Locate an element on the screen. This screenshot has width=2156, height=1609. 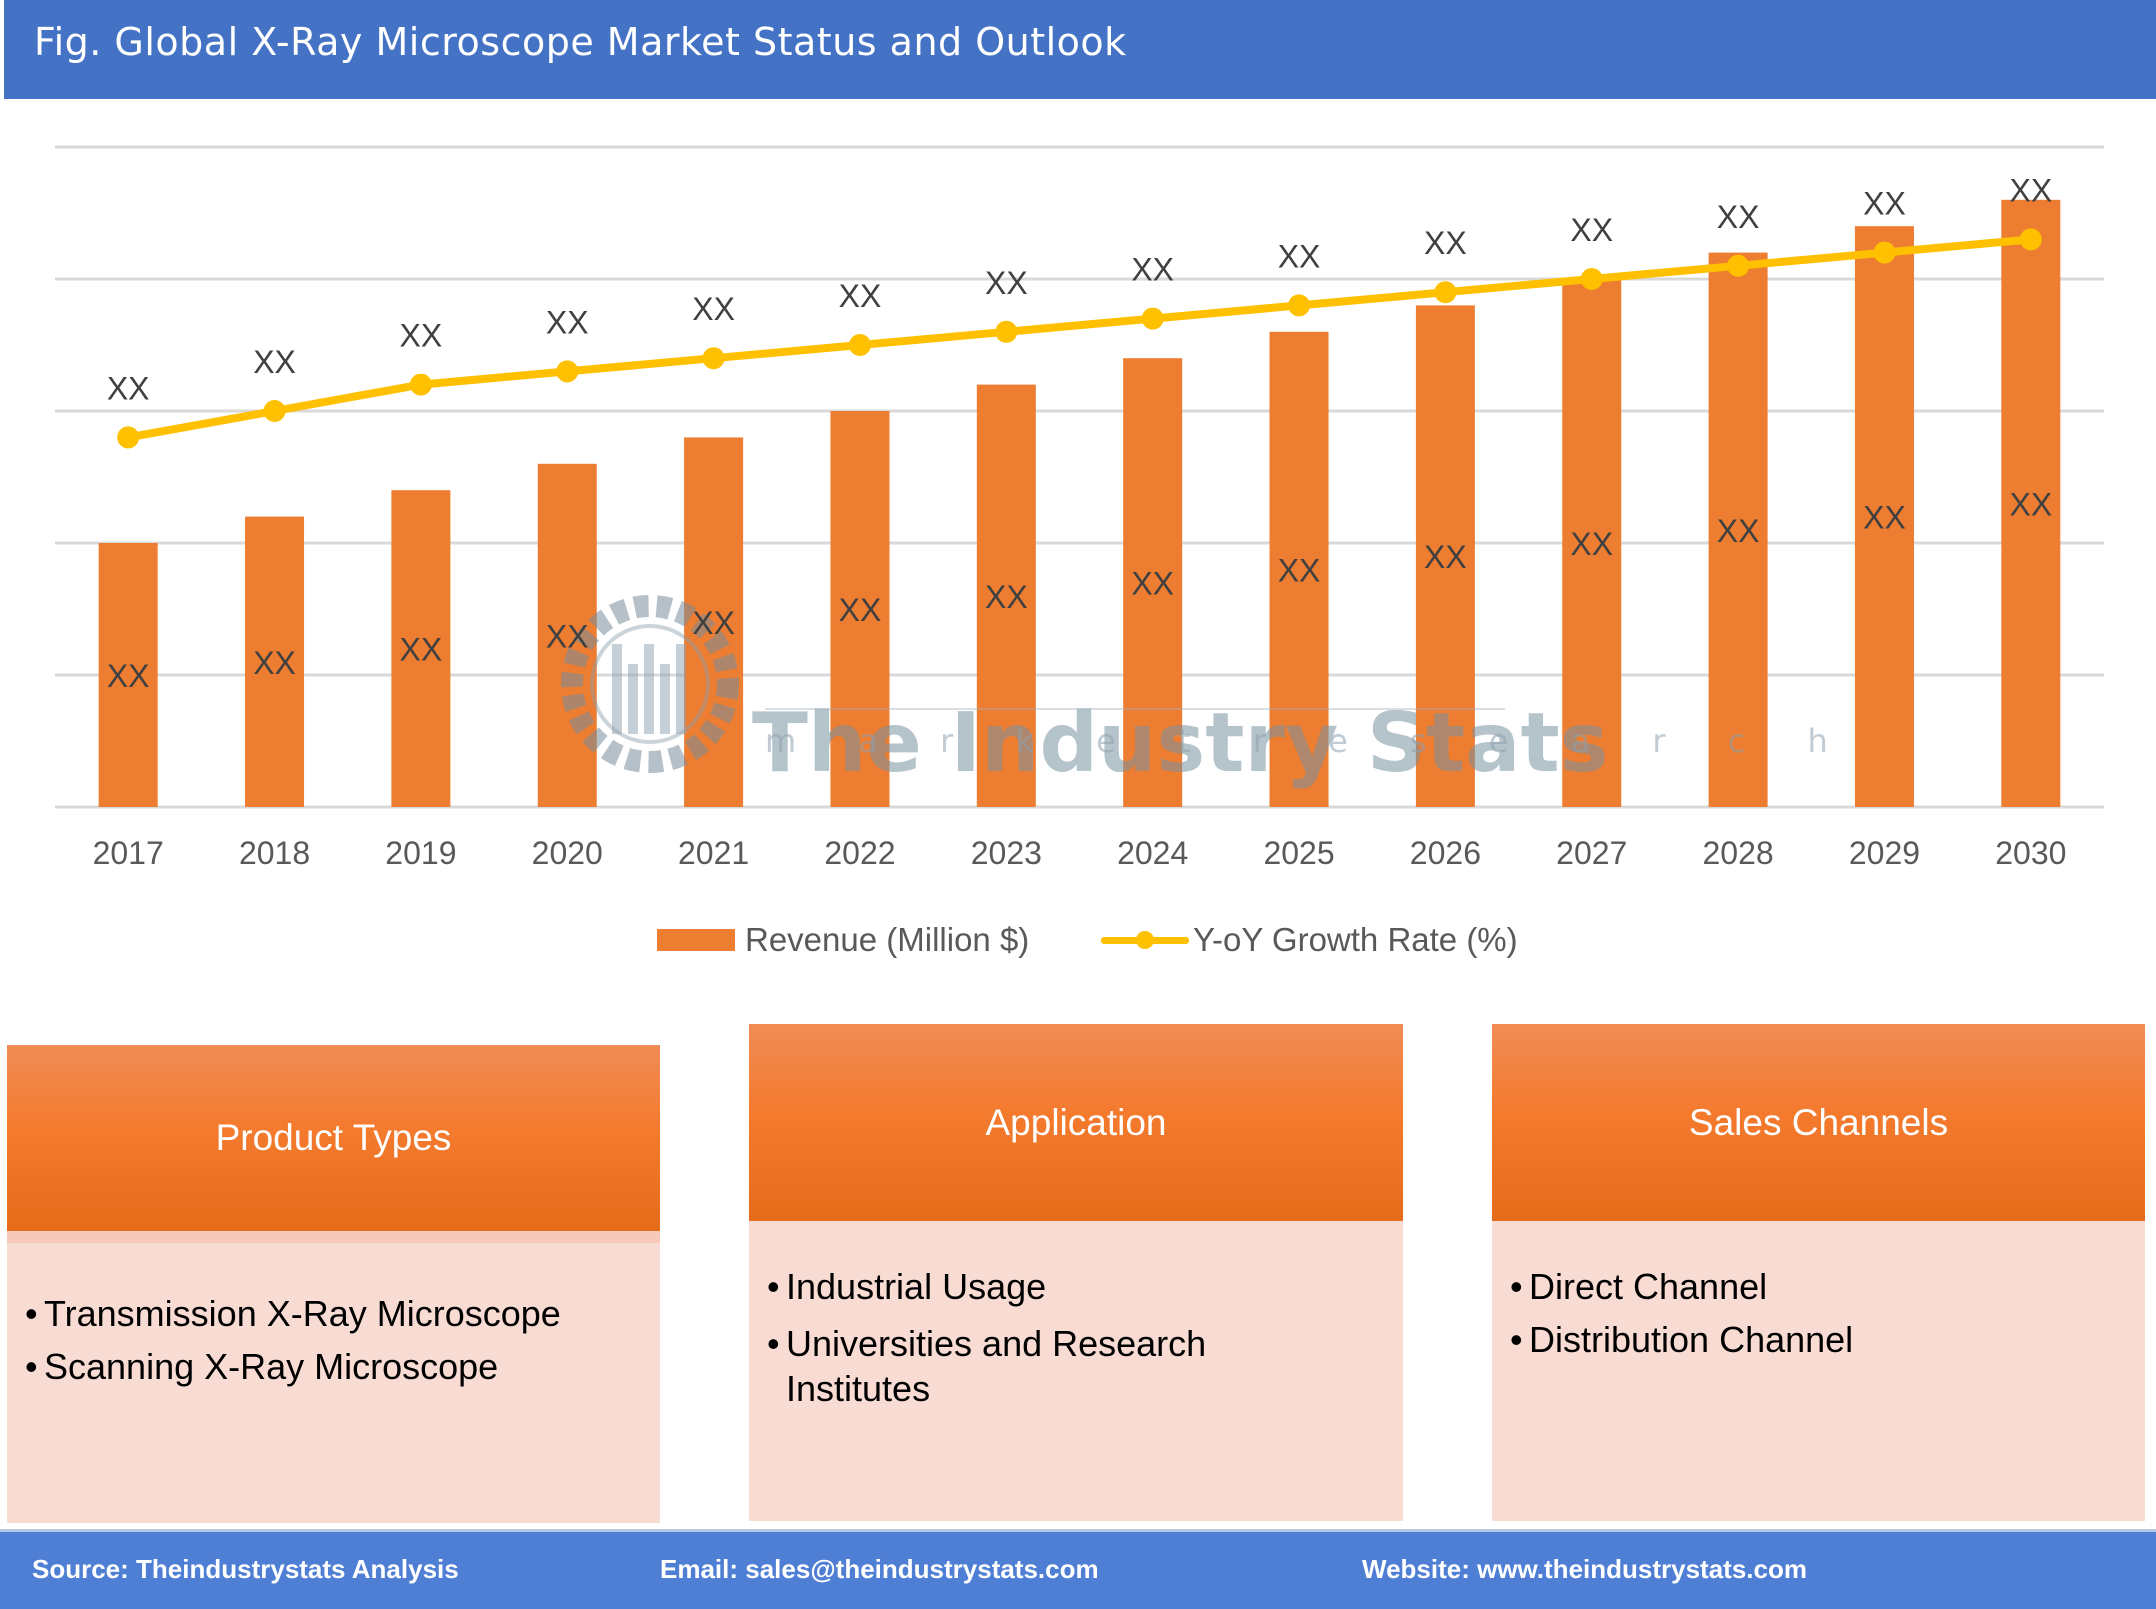
x-tick-label: 2024 is located at coordinates (1152, 853).